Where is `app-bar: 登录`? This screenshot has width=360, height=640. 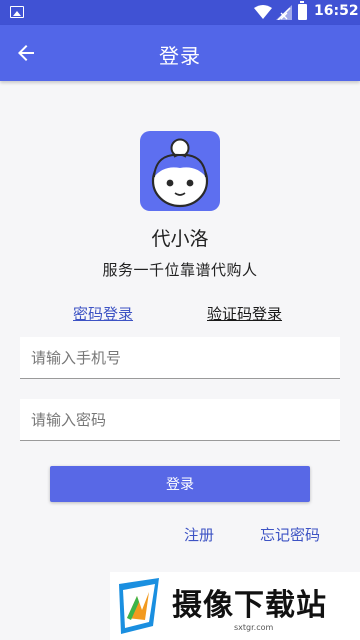
app-bar: 登录 is located at coordinates (180, 53).